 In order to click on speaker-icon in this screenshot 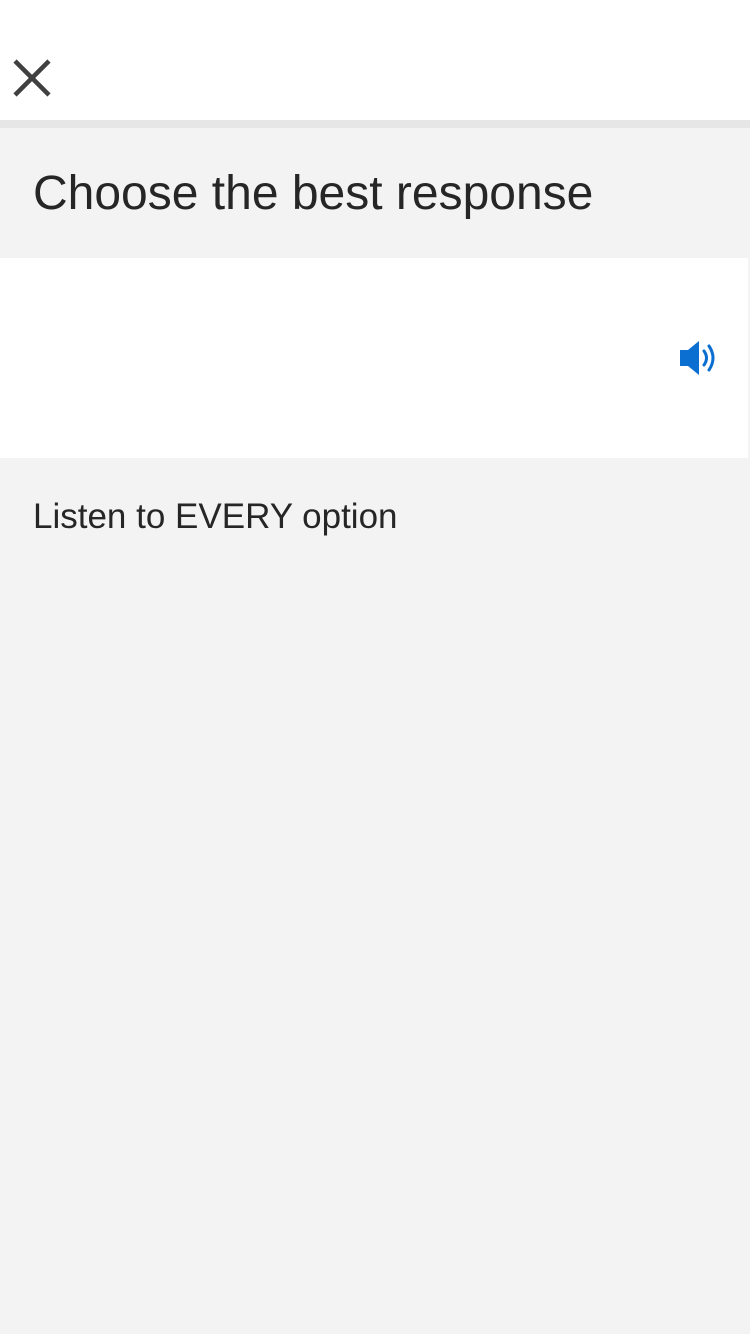, I will do `click(697, 358)`.